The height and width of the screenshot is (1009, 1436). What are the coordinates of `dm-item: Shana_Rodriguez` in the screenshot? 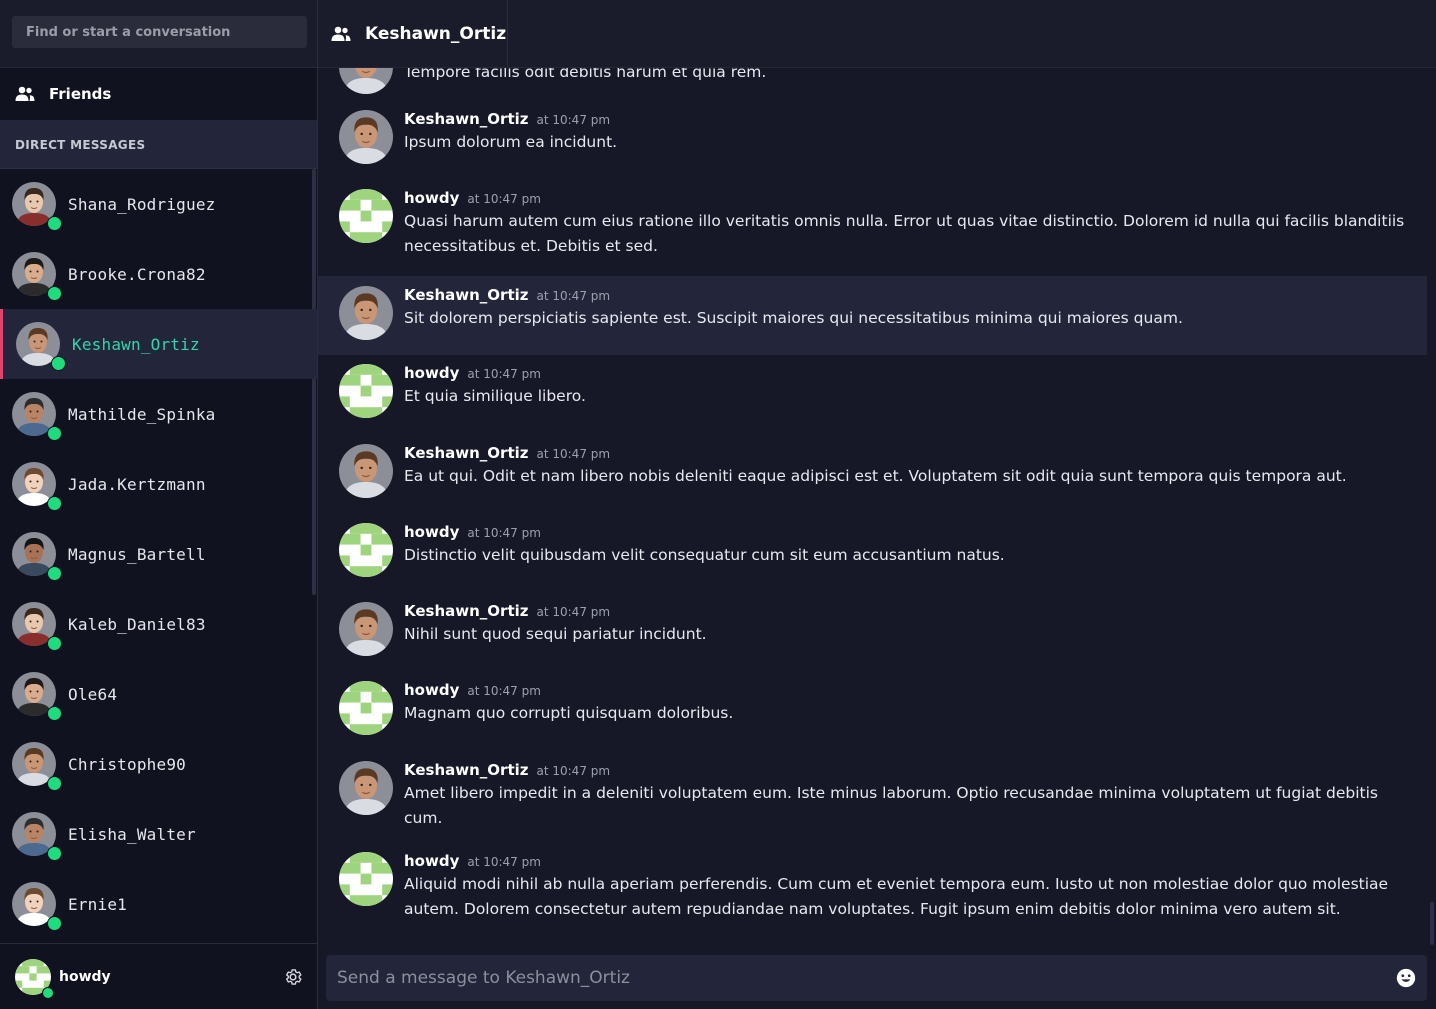 It's located at (158, 204).